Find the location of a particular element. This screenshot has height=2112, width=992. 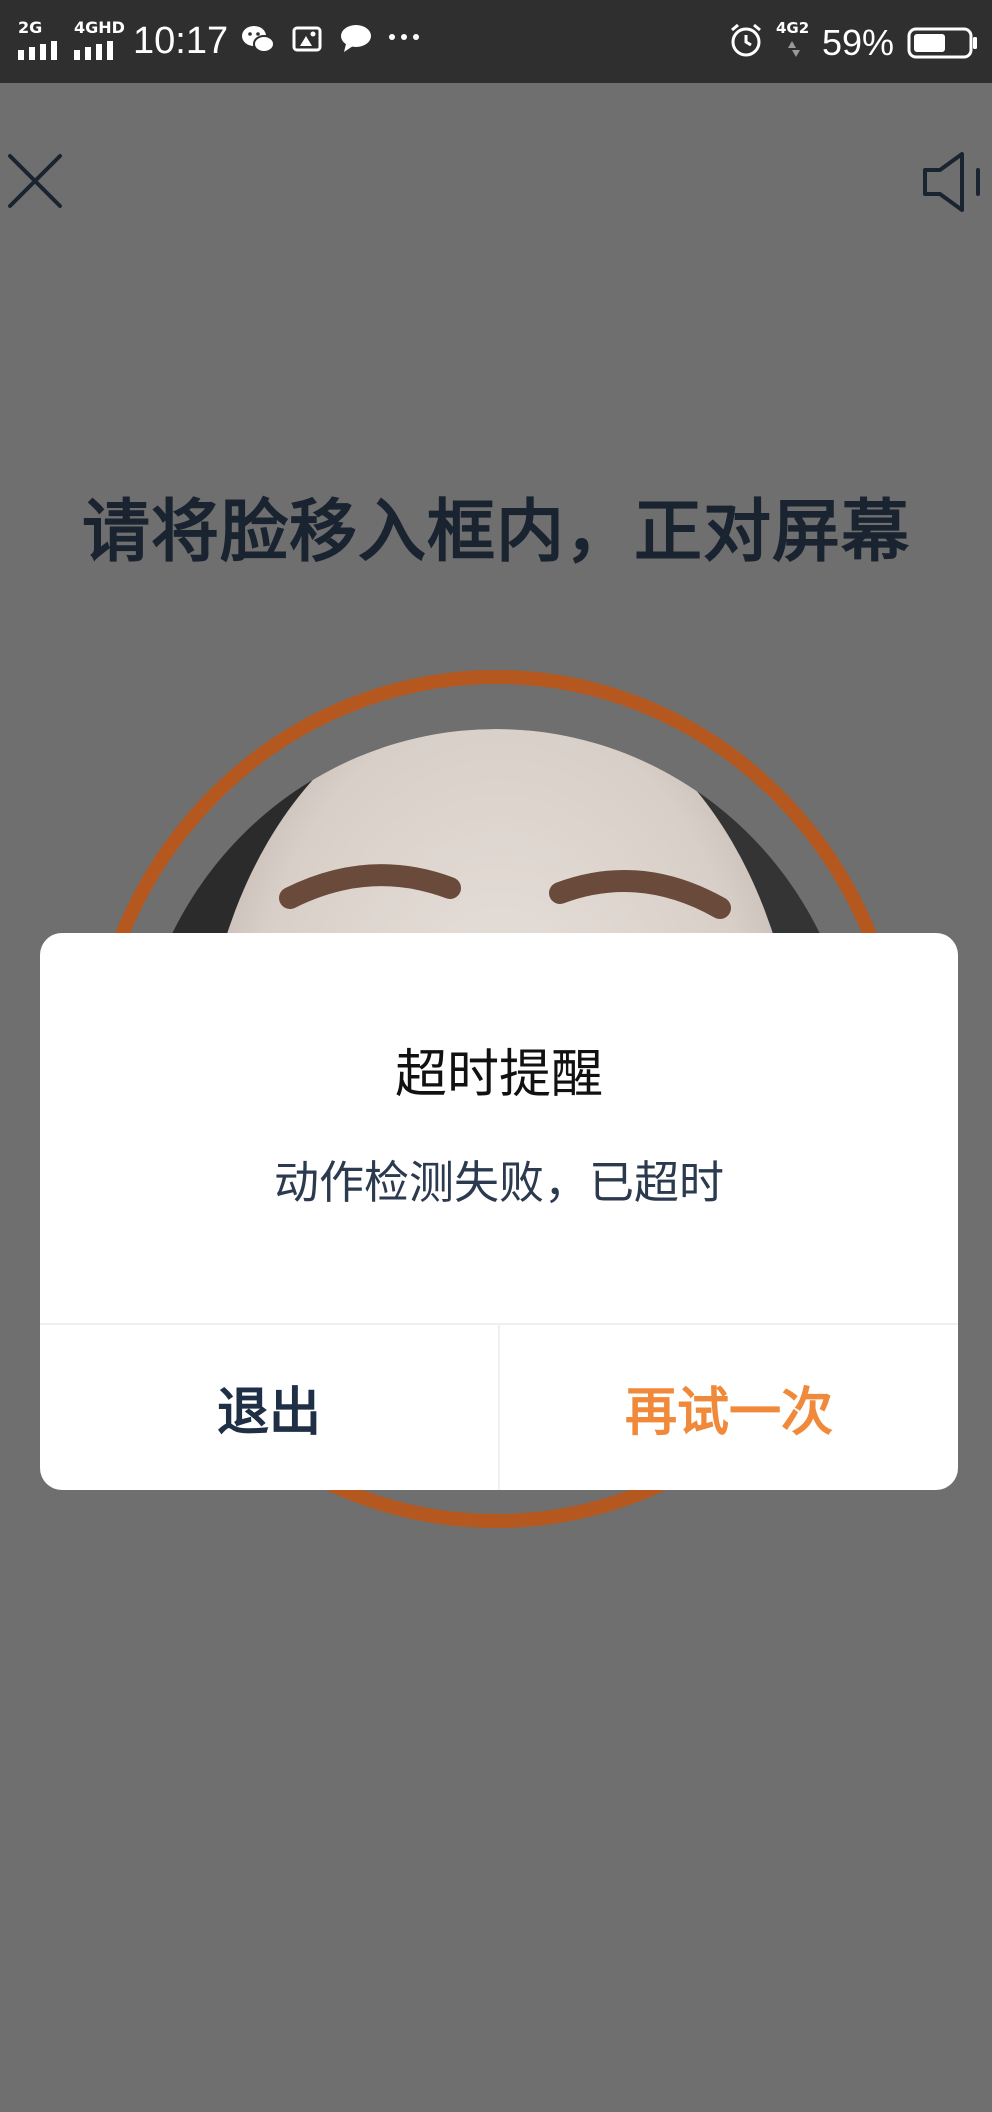

more-dots-icon is located at coordinates (404, 37).